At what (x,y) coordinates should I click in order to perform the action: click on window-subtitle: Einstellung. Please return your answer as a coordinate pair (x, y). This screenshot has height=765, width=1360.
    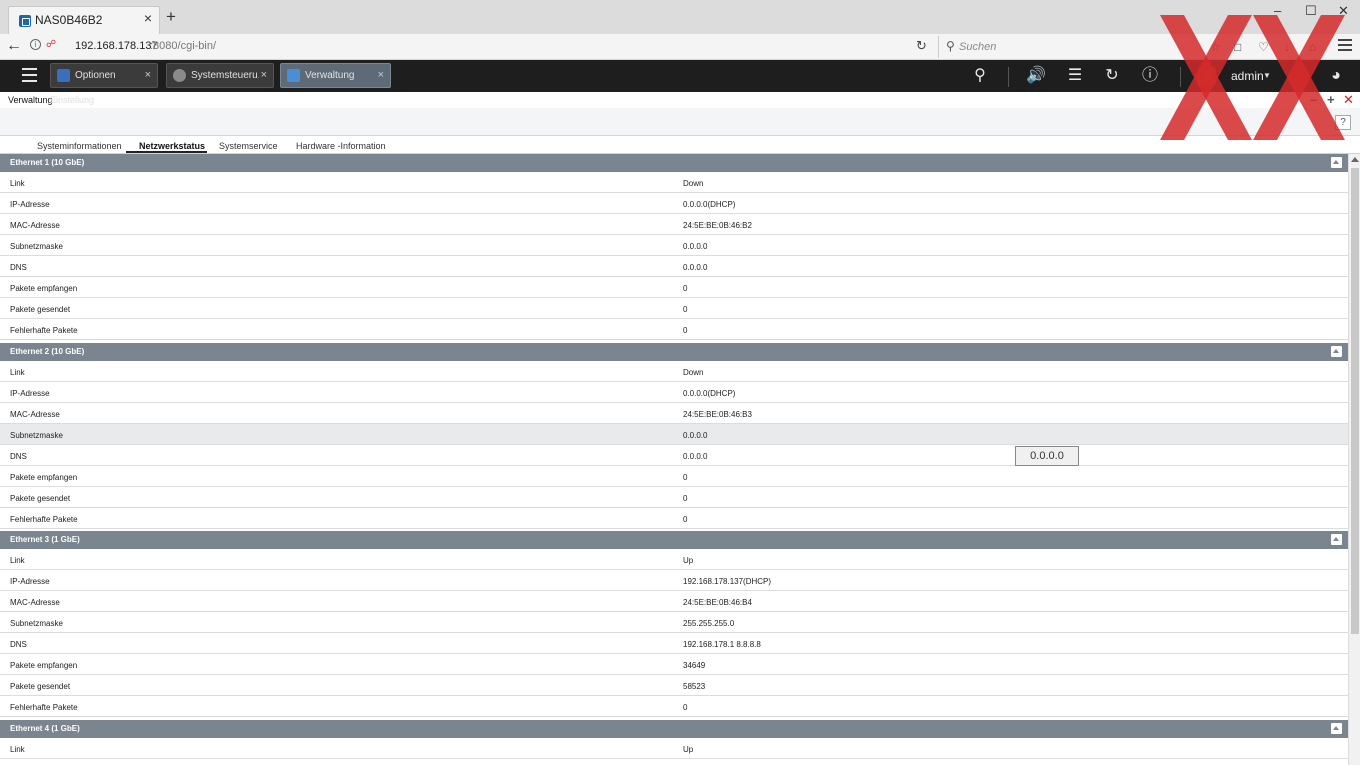
    Looking at the image, I should click on (72, 100).